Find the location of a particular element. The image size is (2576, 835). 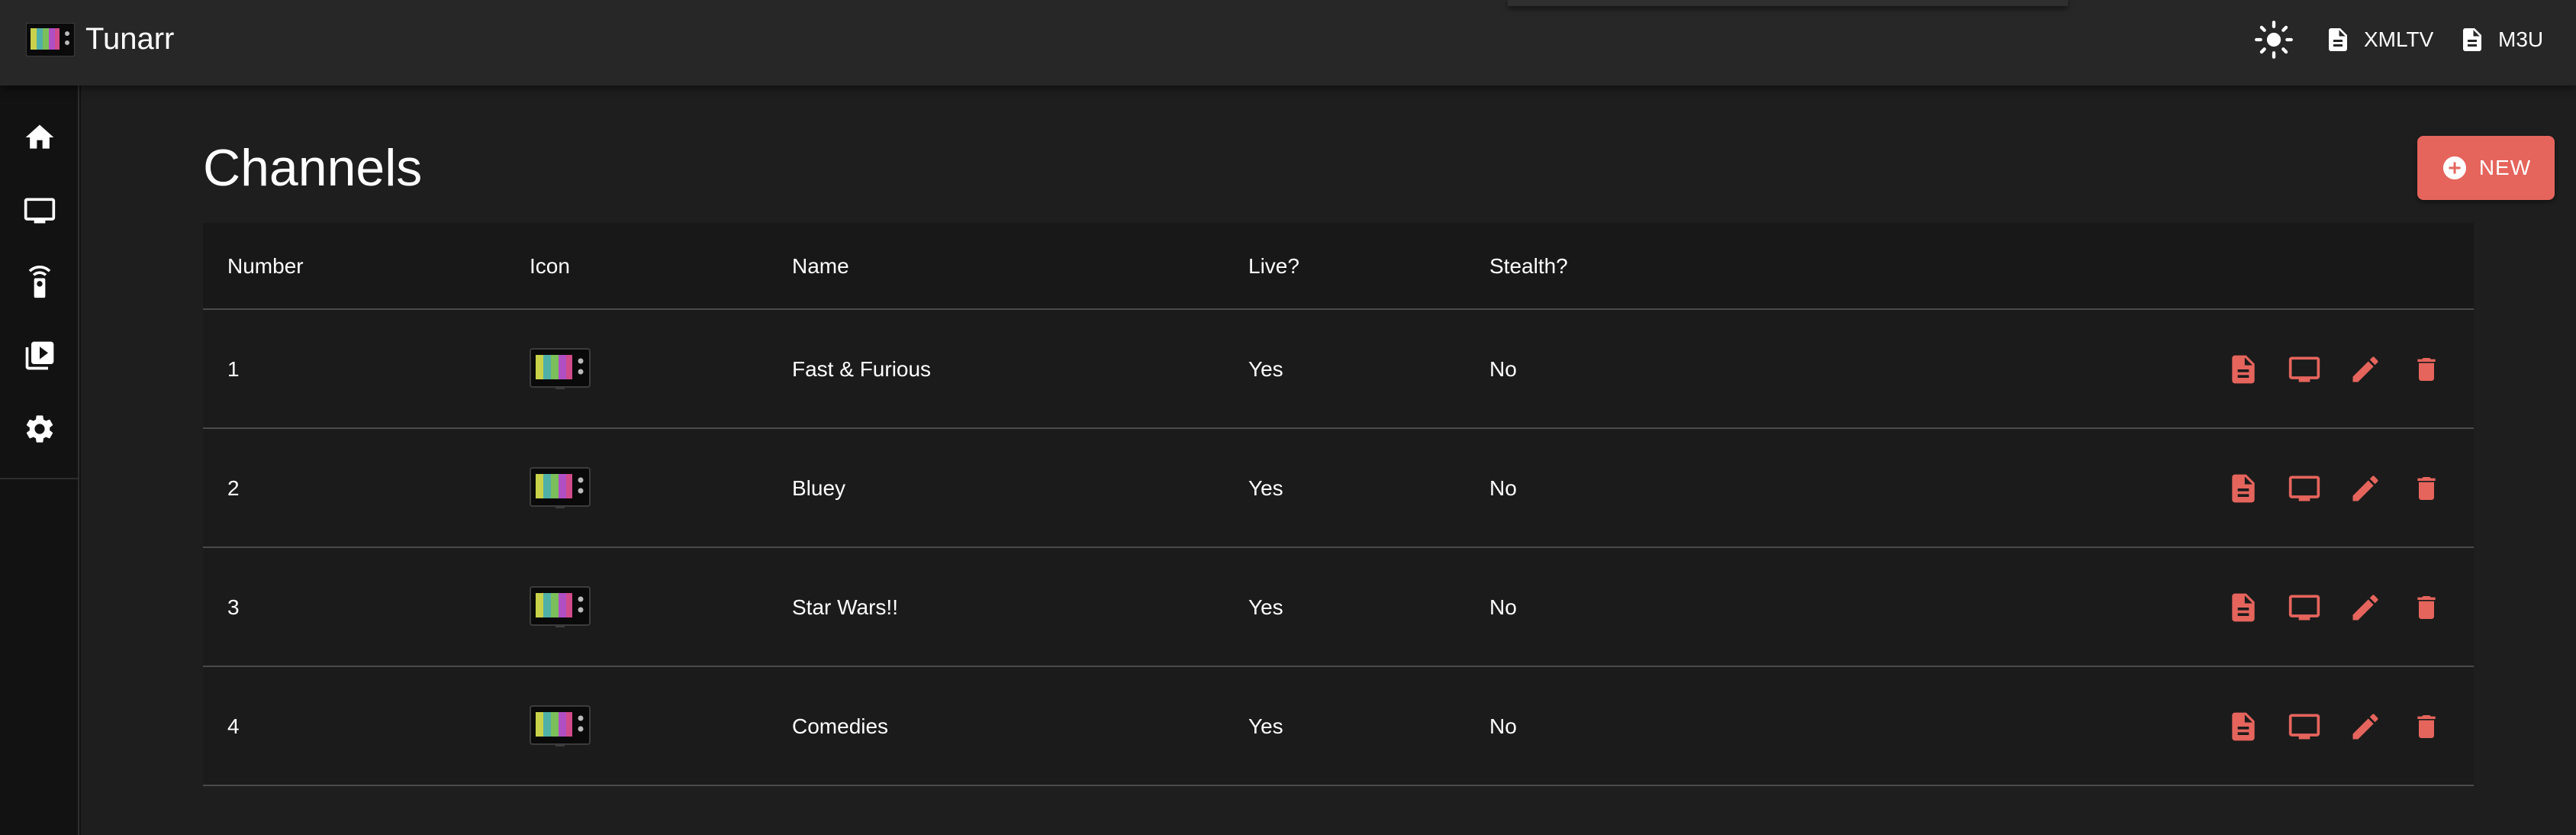

column-header-icon: Icon is located at coordinates (550, 266).